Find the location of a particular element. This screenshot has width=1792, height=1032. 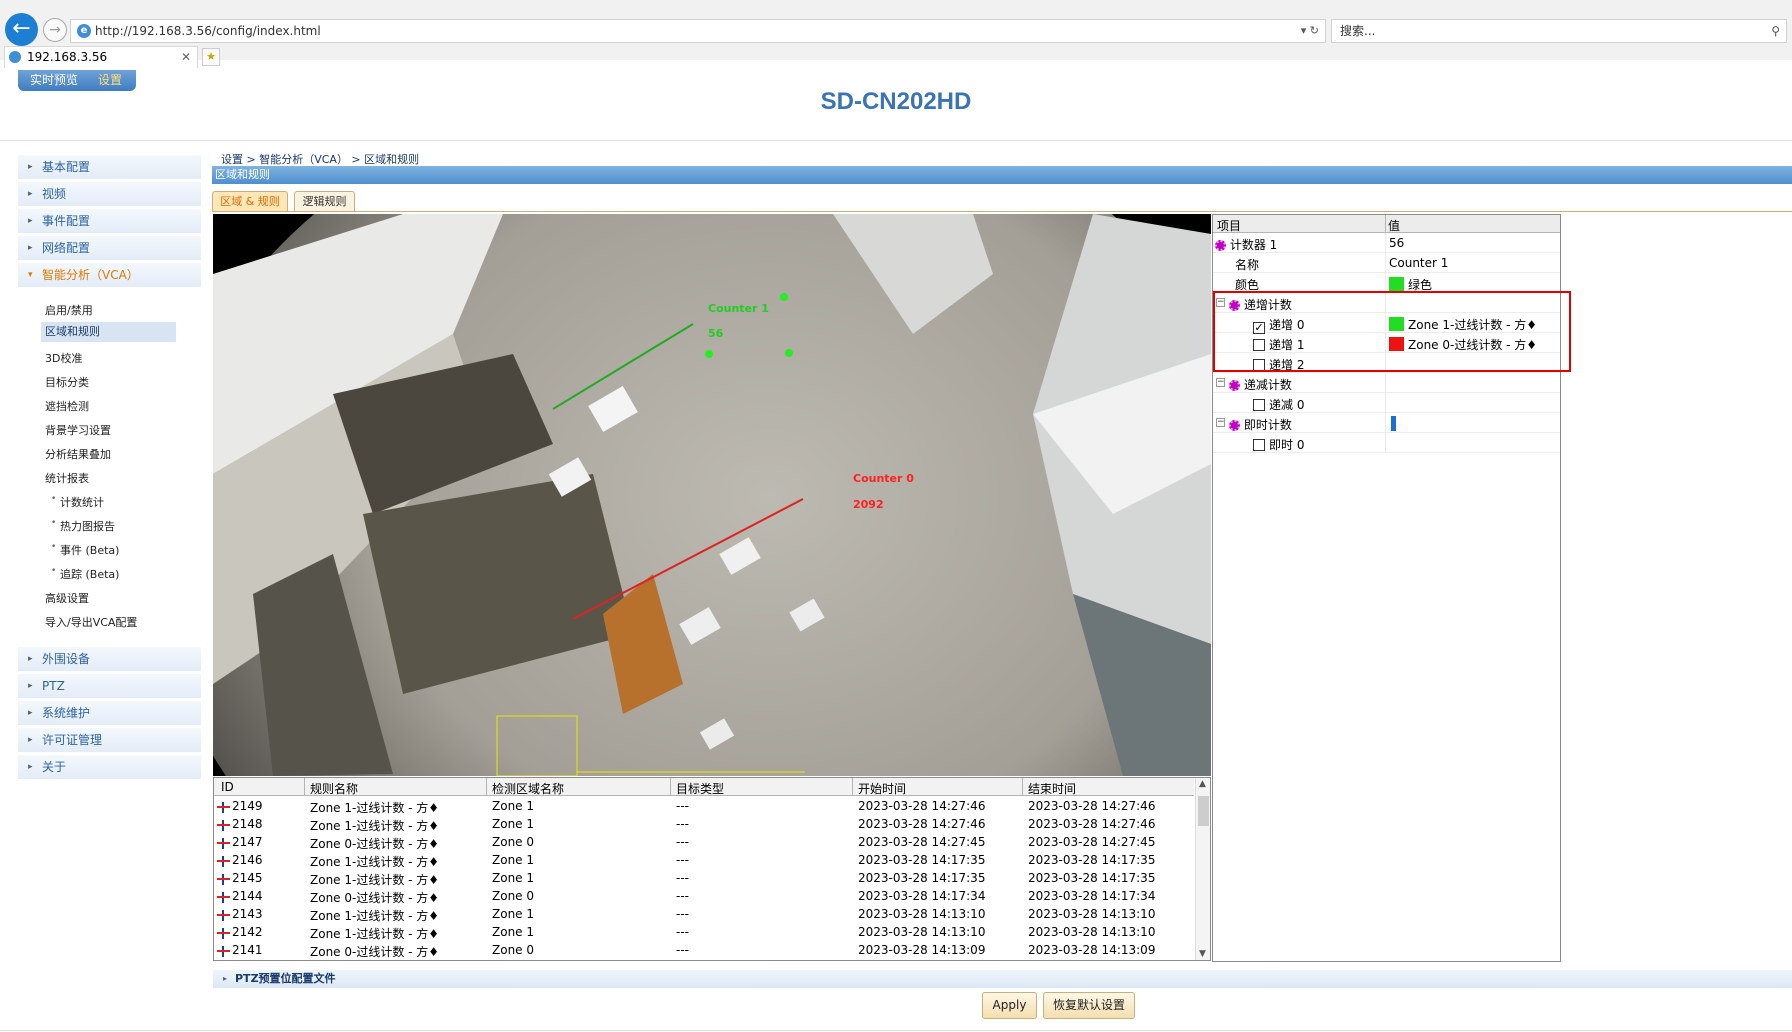

inst-0-checkbox is located at coordinates (1259, 445).